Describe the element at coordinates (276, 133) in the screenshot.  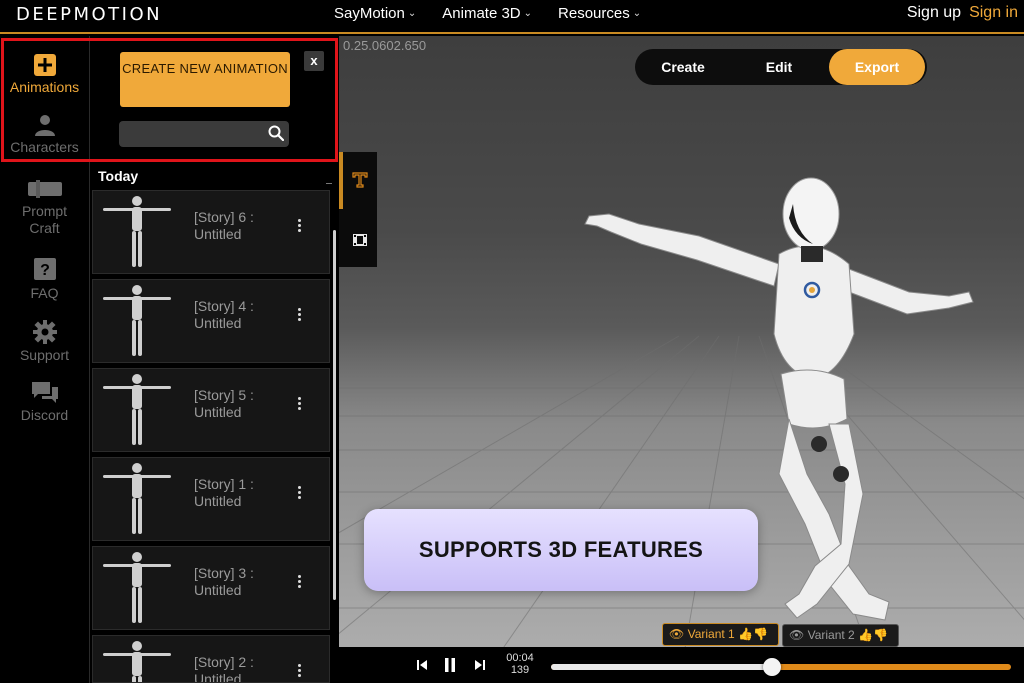
I see `search-icon` at that location.